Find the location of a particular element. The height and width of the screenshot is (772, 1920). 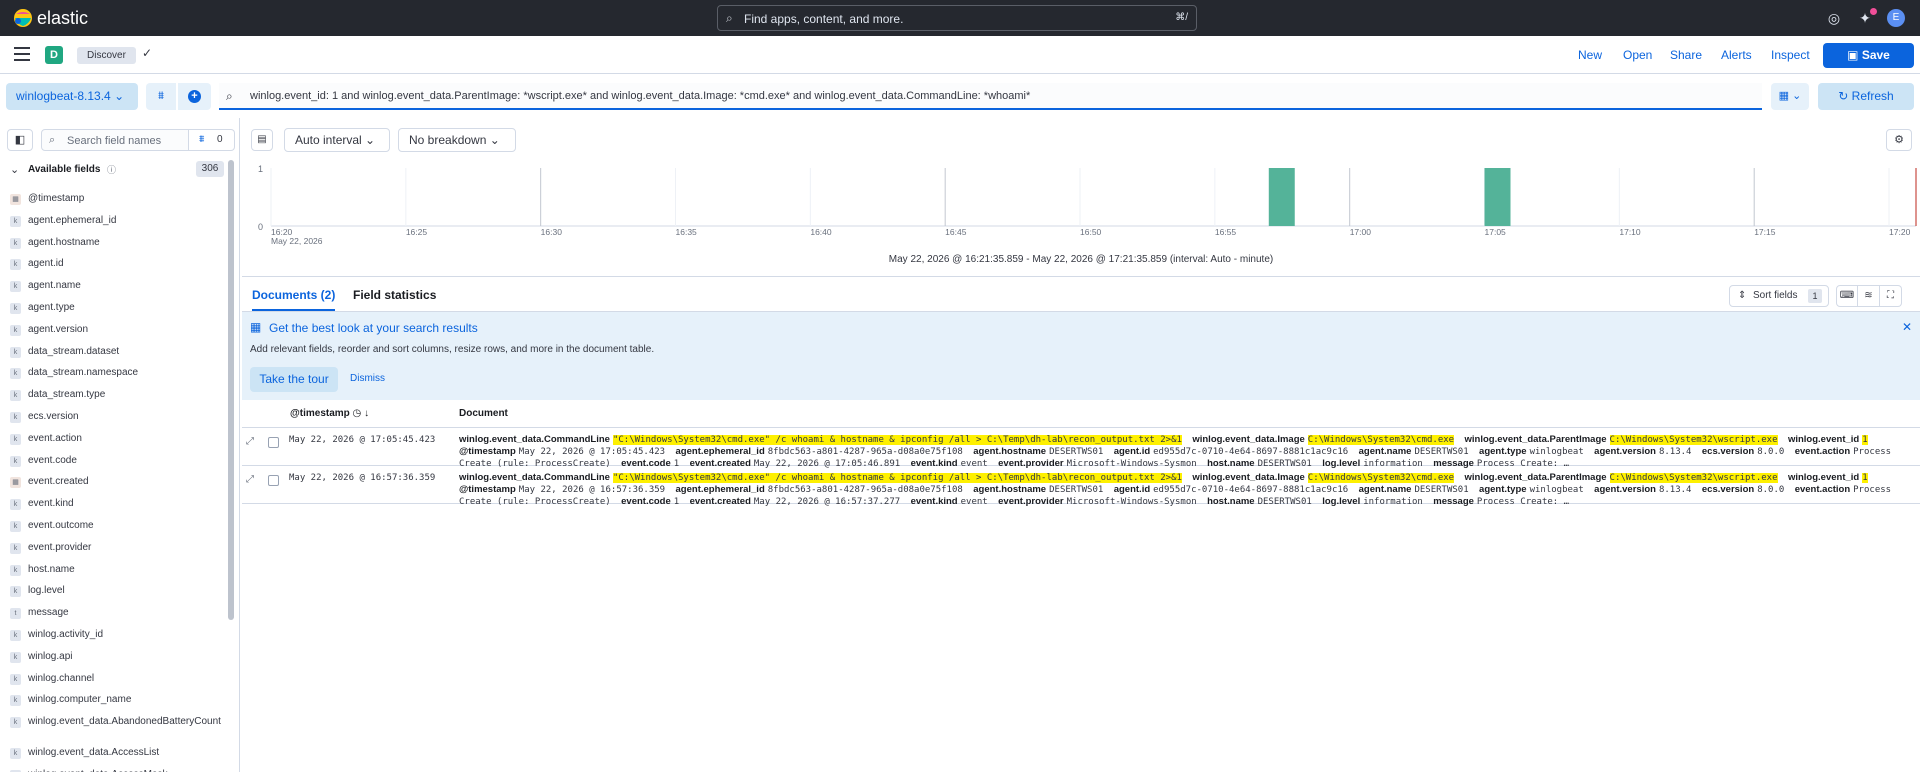

keyboard-icon: ⌨ is located at coordinates (1847, 296).